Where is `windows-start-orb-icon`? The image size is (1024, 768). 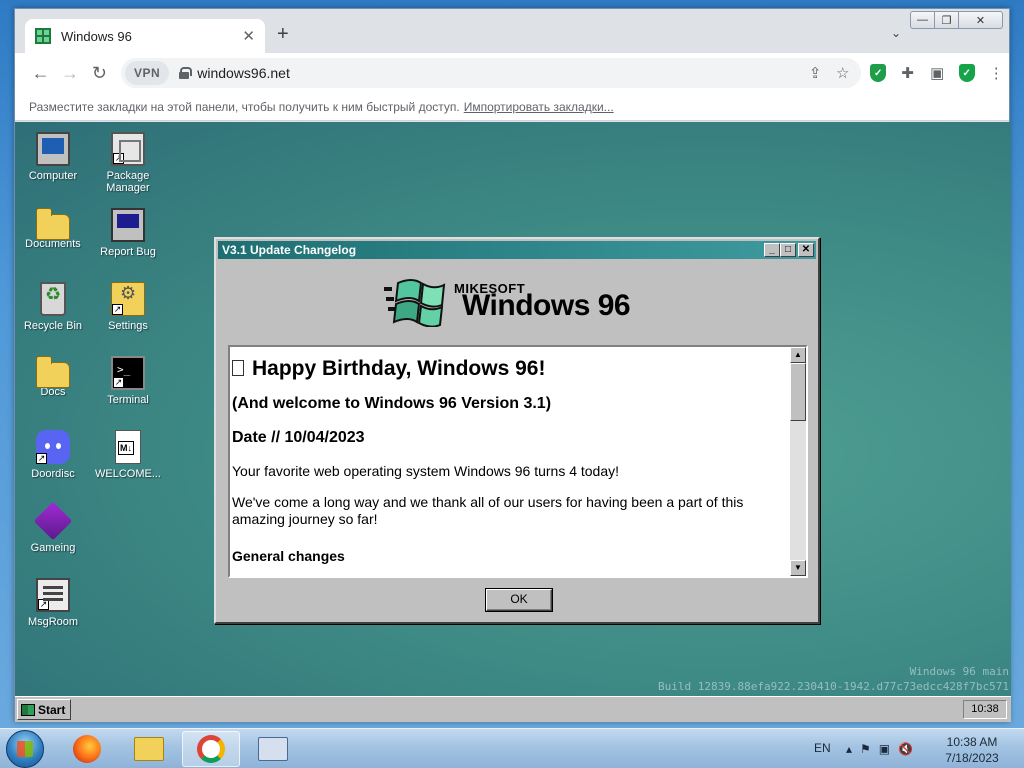 windows-start-orb-icon is located at coordinates (25, 749).